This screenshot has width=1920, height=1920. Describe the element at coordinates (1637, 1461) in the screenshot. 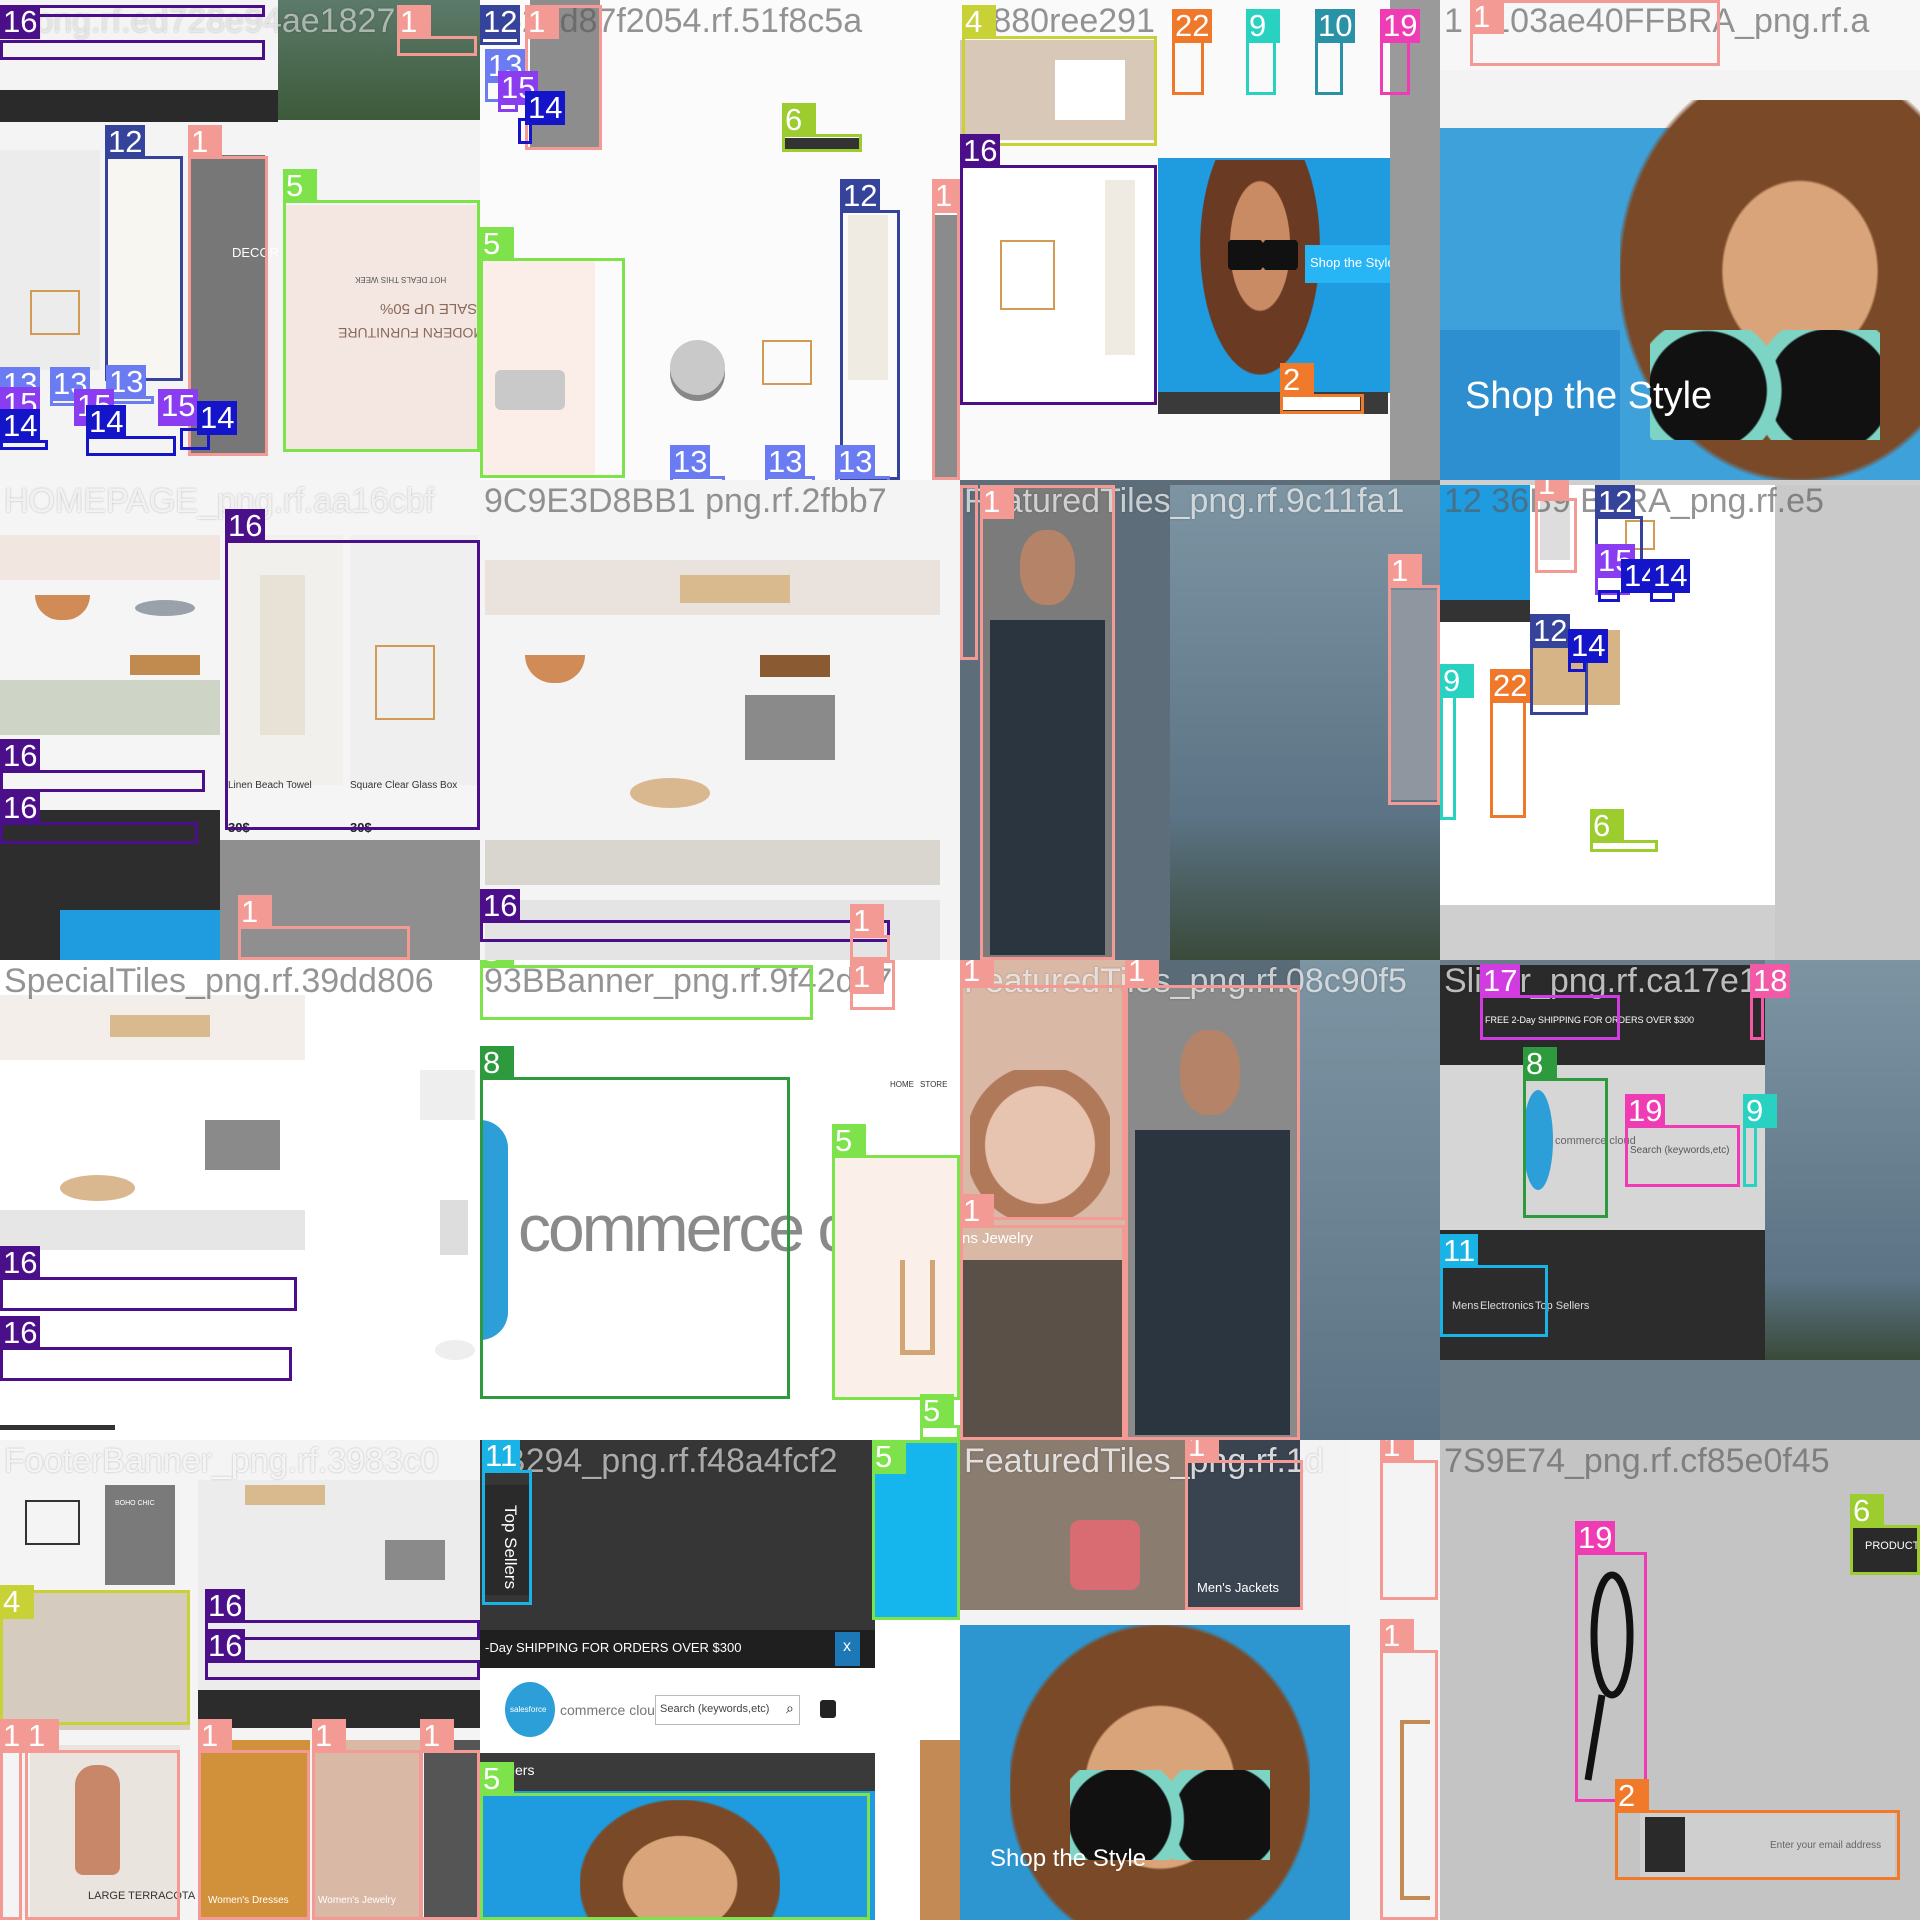

I see `tile-name: 7S9E74_png.rf.cf85e0f45` at that location.